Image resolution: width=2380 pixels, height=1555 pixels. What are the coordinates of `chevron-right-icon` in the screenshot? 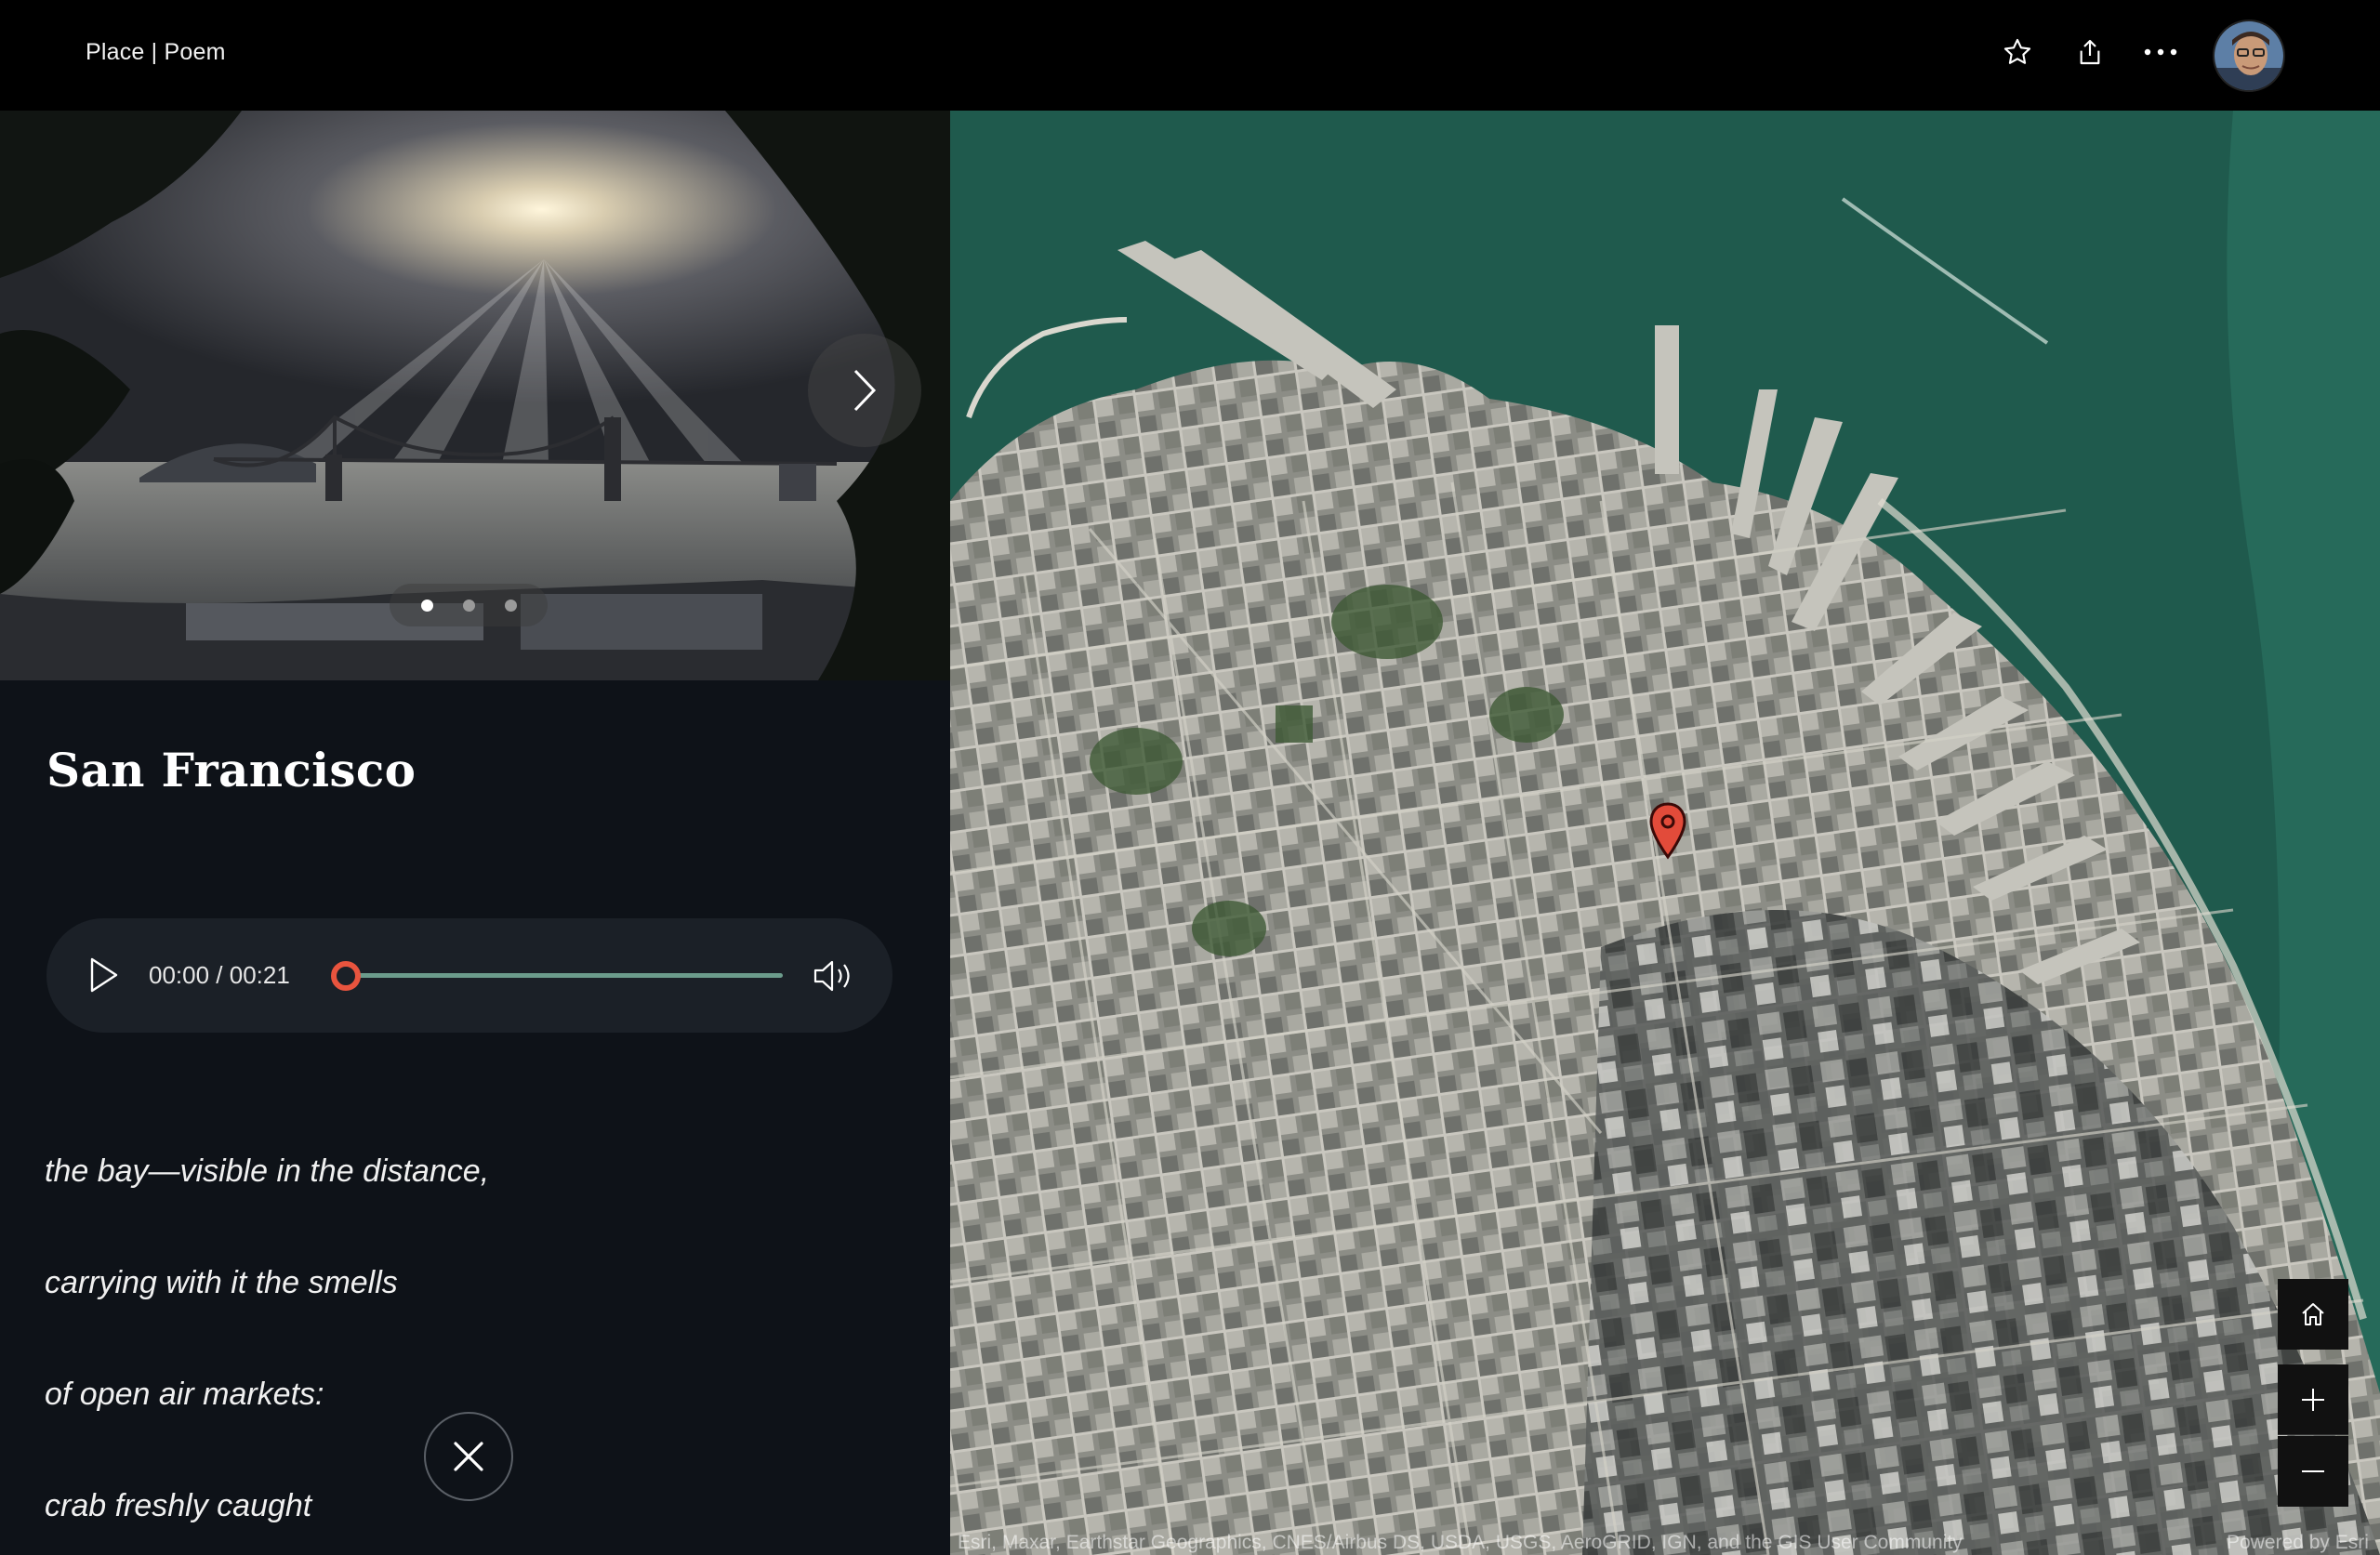 It's located at (865, 390).